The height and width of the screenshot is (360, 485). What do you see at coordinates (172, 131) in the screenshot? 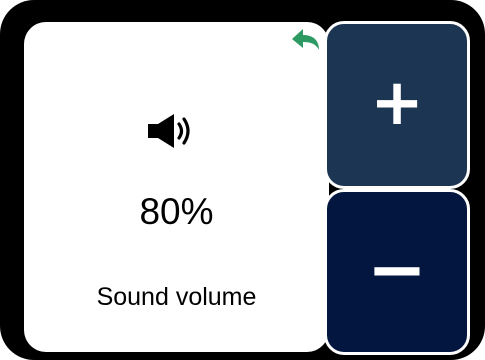
I see `speaker-icon` at bounding box center [172, 131].